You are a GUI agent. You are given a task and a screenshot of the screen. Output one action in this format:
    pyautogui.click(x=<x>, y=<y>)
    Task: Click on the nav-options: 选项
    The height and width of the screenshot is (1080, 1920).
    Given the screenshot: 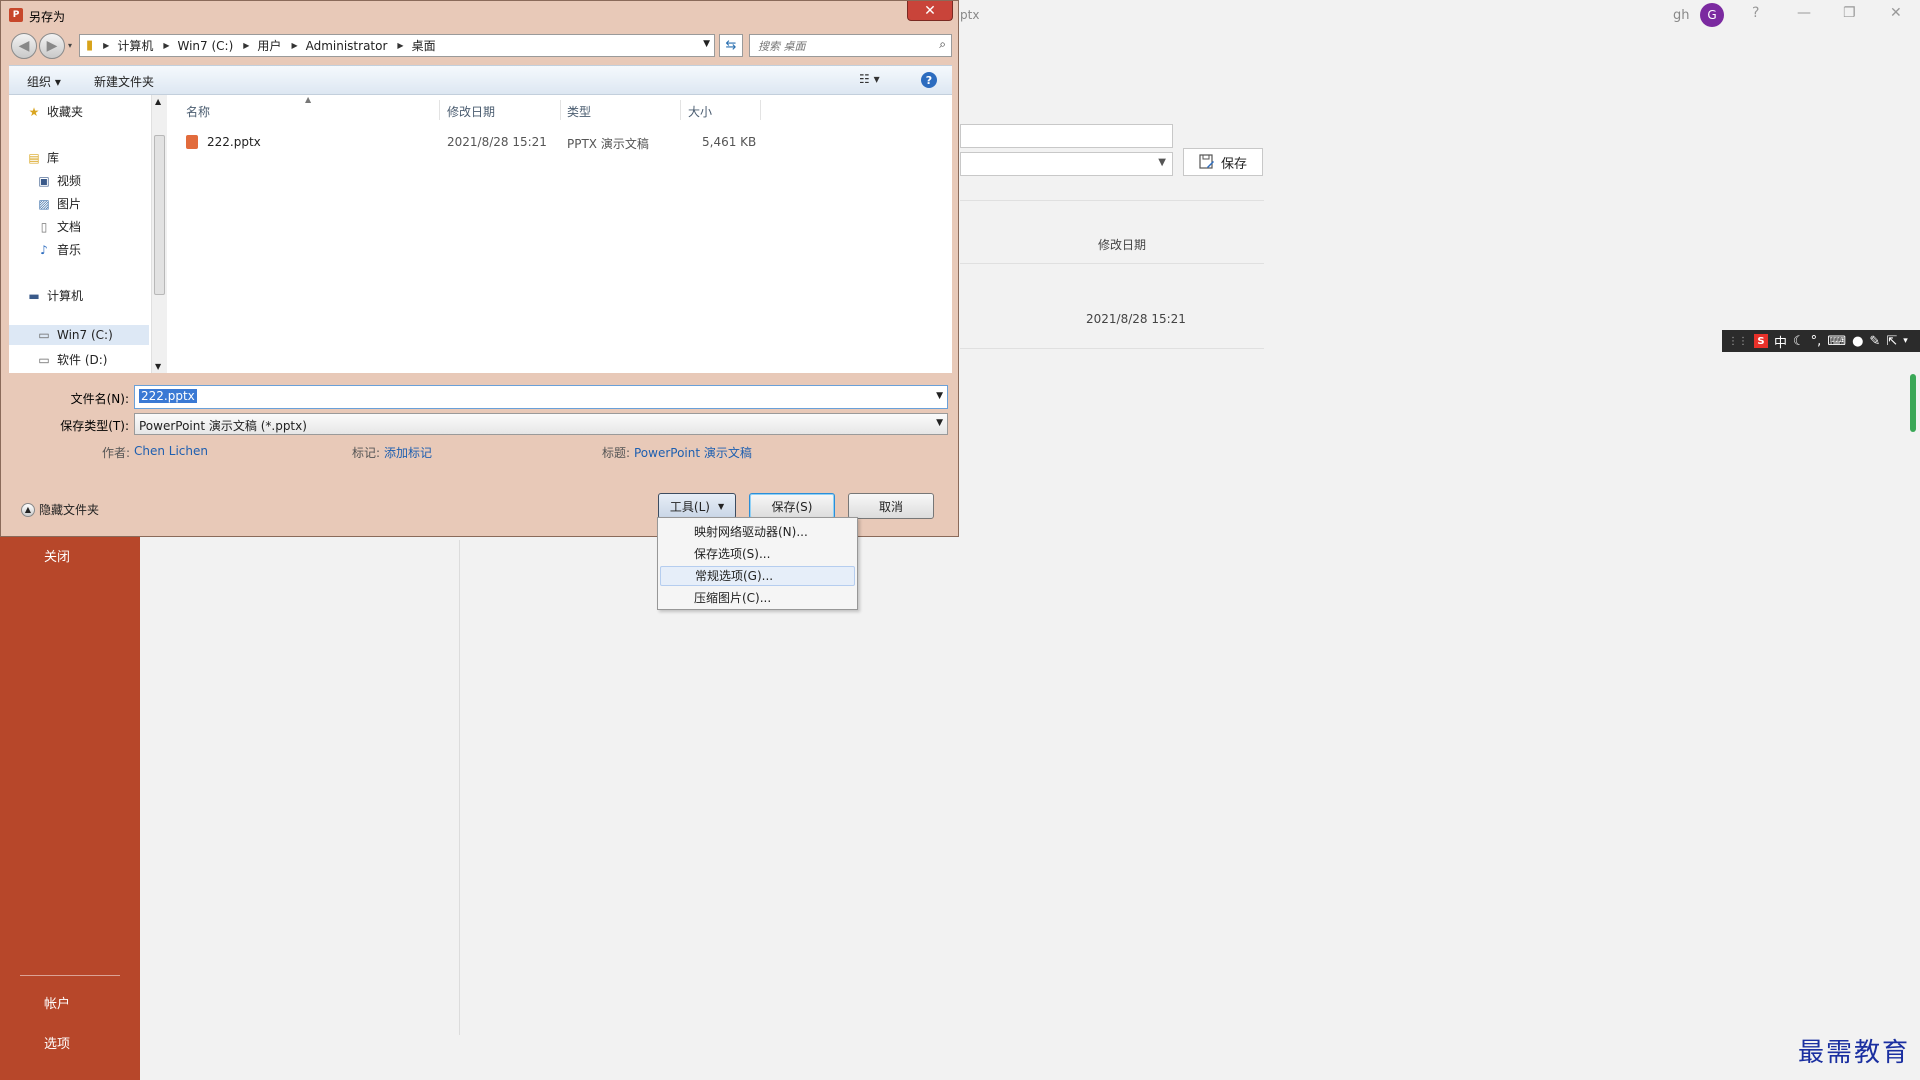 What is the action you would take?
    pyautogui.click(x=70, y=1042)
    